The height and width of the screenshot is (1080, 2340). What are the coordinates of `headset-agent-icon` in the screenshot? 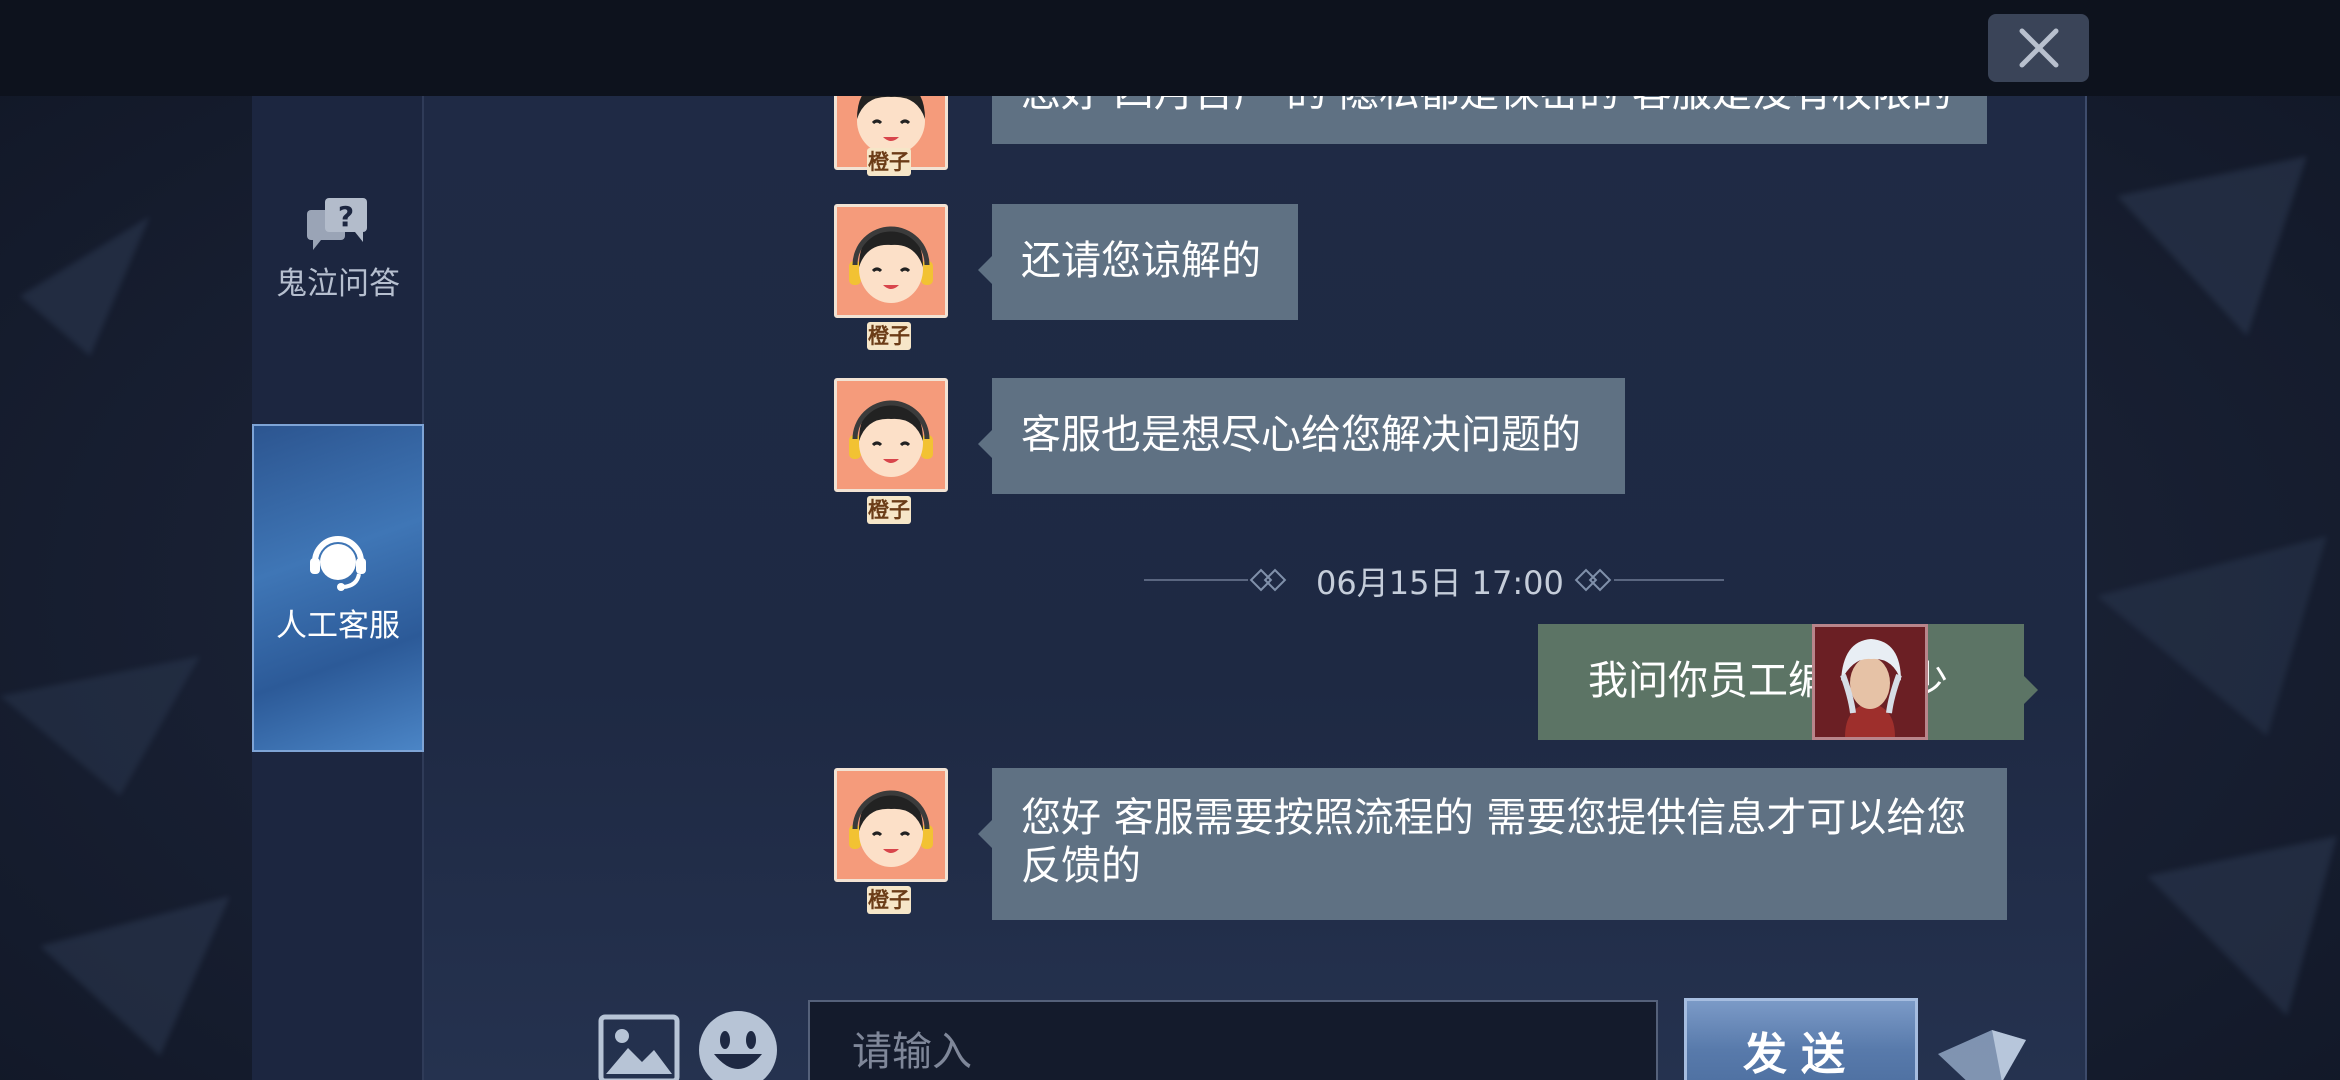 It's located at (338, 563).